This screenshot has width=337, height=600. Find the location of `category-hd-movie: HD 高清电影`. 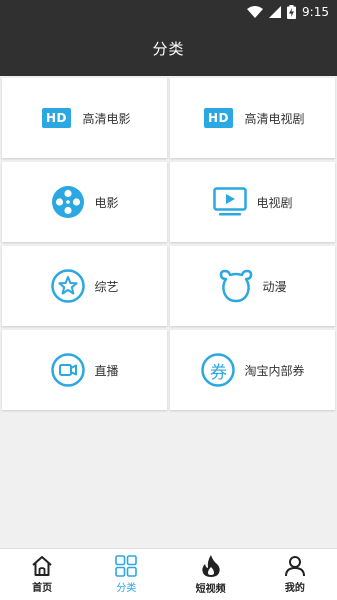

category-hd-movie: HD 高清电影 is located at coordinates (84, 118).